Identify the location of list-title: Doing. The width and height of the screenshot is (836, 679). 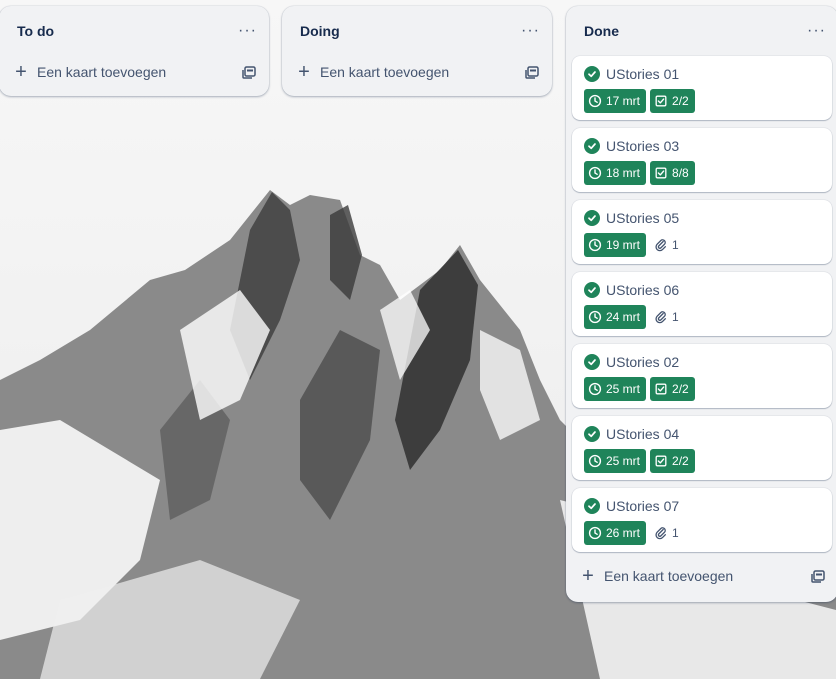
(320, 31).